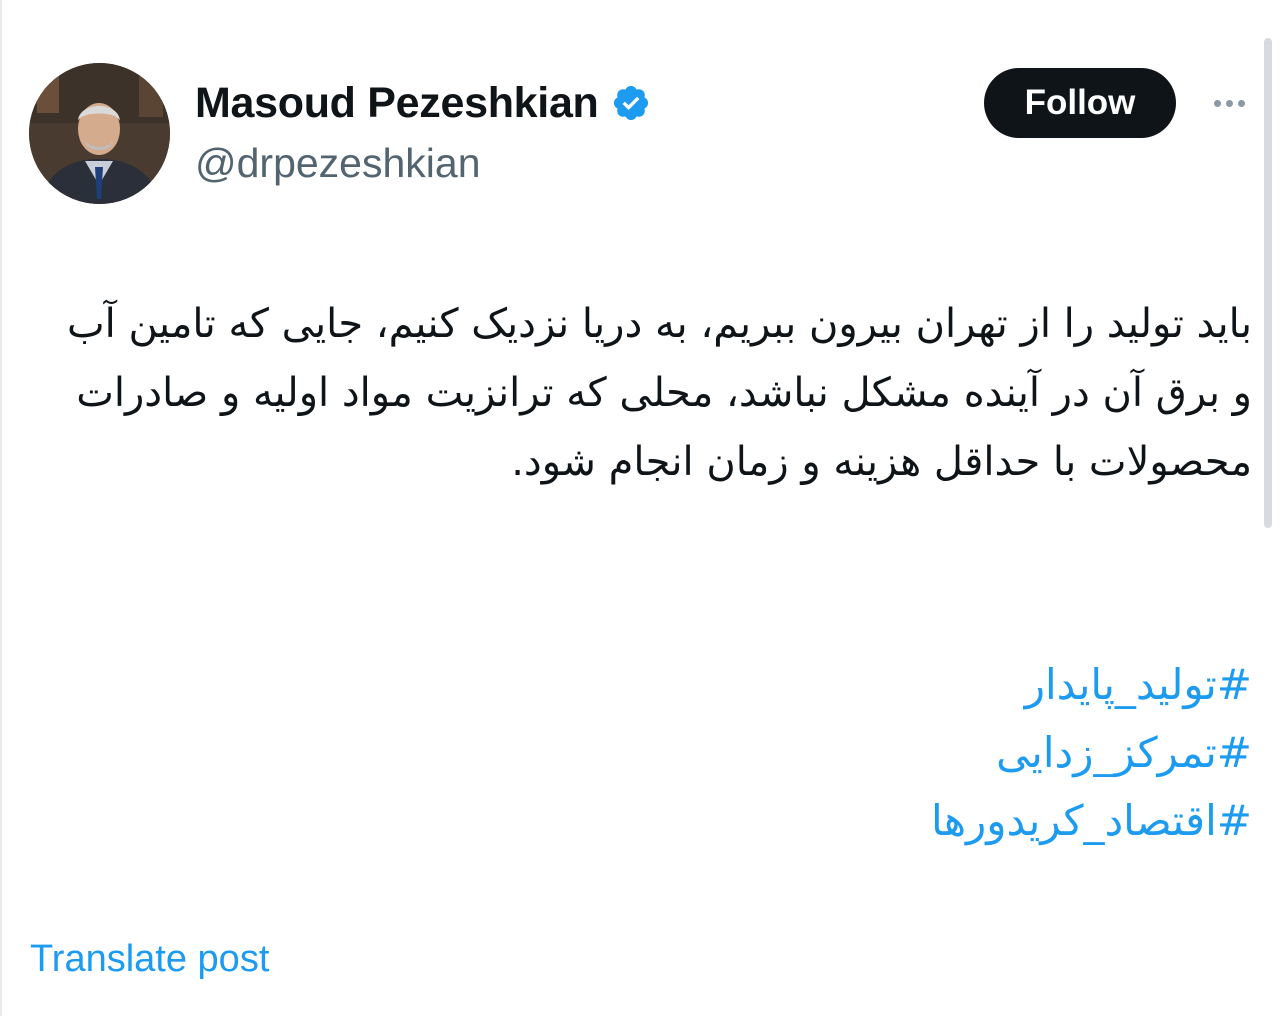 This screenshot has width=1280, height=1016. I want to click on hashtag-link: #تمرکز_زدایی, so click(902, 753).